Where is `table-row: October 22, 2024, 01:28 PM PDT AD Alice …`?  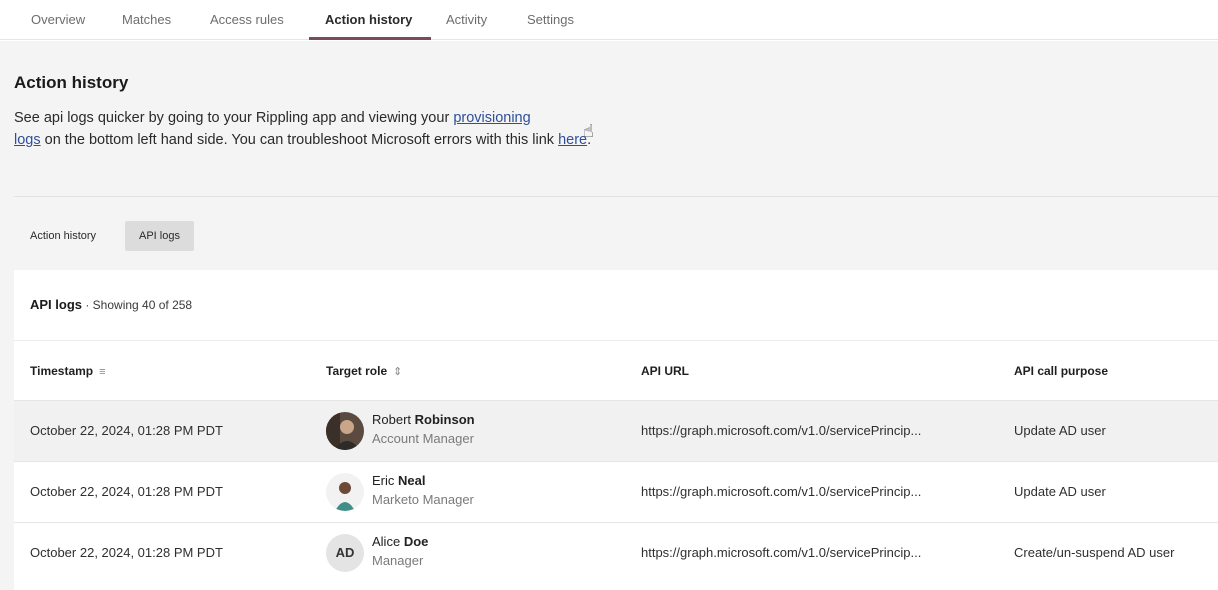
table-row: October 22, 2024, 01:28 PM PDT AD Alice … is located at coordinates (616, 553).